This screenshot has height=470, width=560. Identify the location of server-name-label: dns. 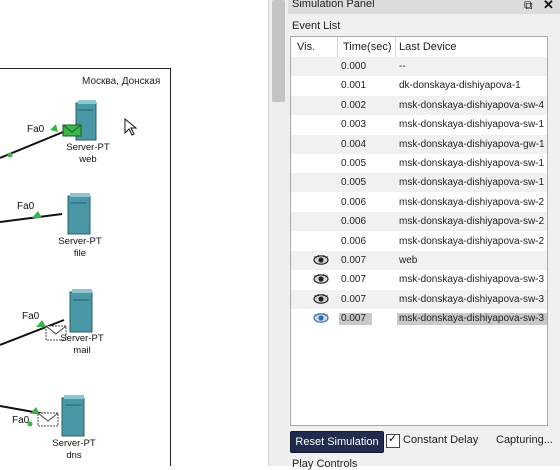
(74, 455).